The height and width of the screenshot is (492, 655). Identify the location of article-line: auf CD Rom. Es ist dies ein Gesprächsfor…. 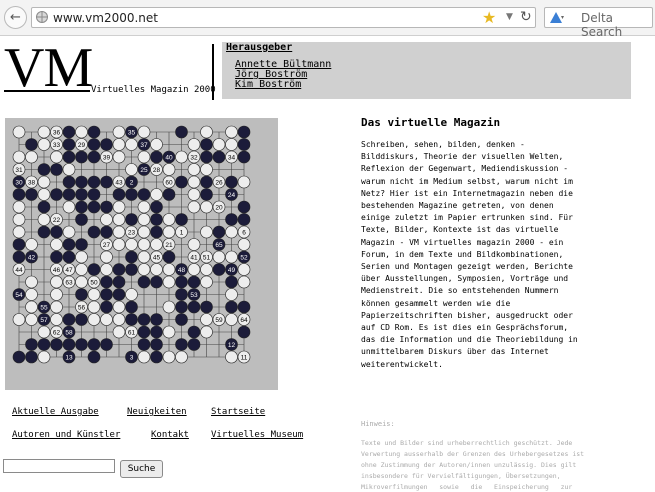
(465, 328).